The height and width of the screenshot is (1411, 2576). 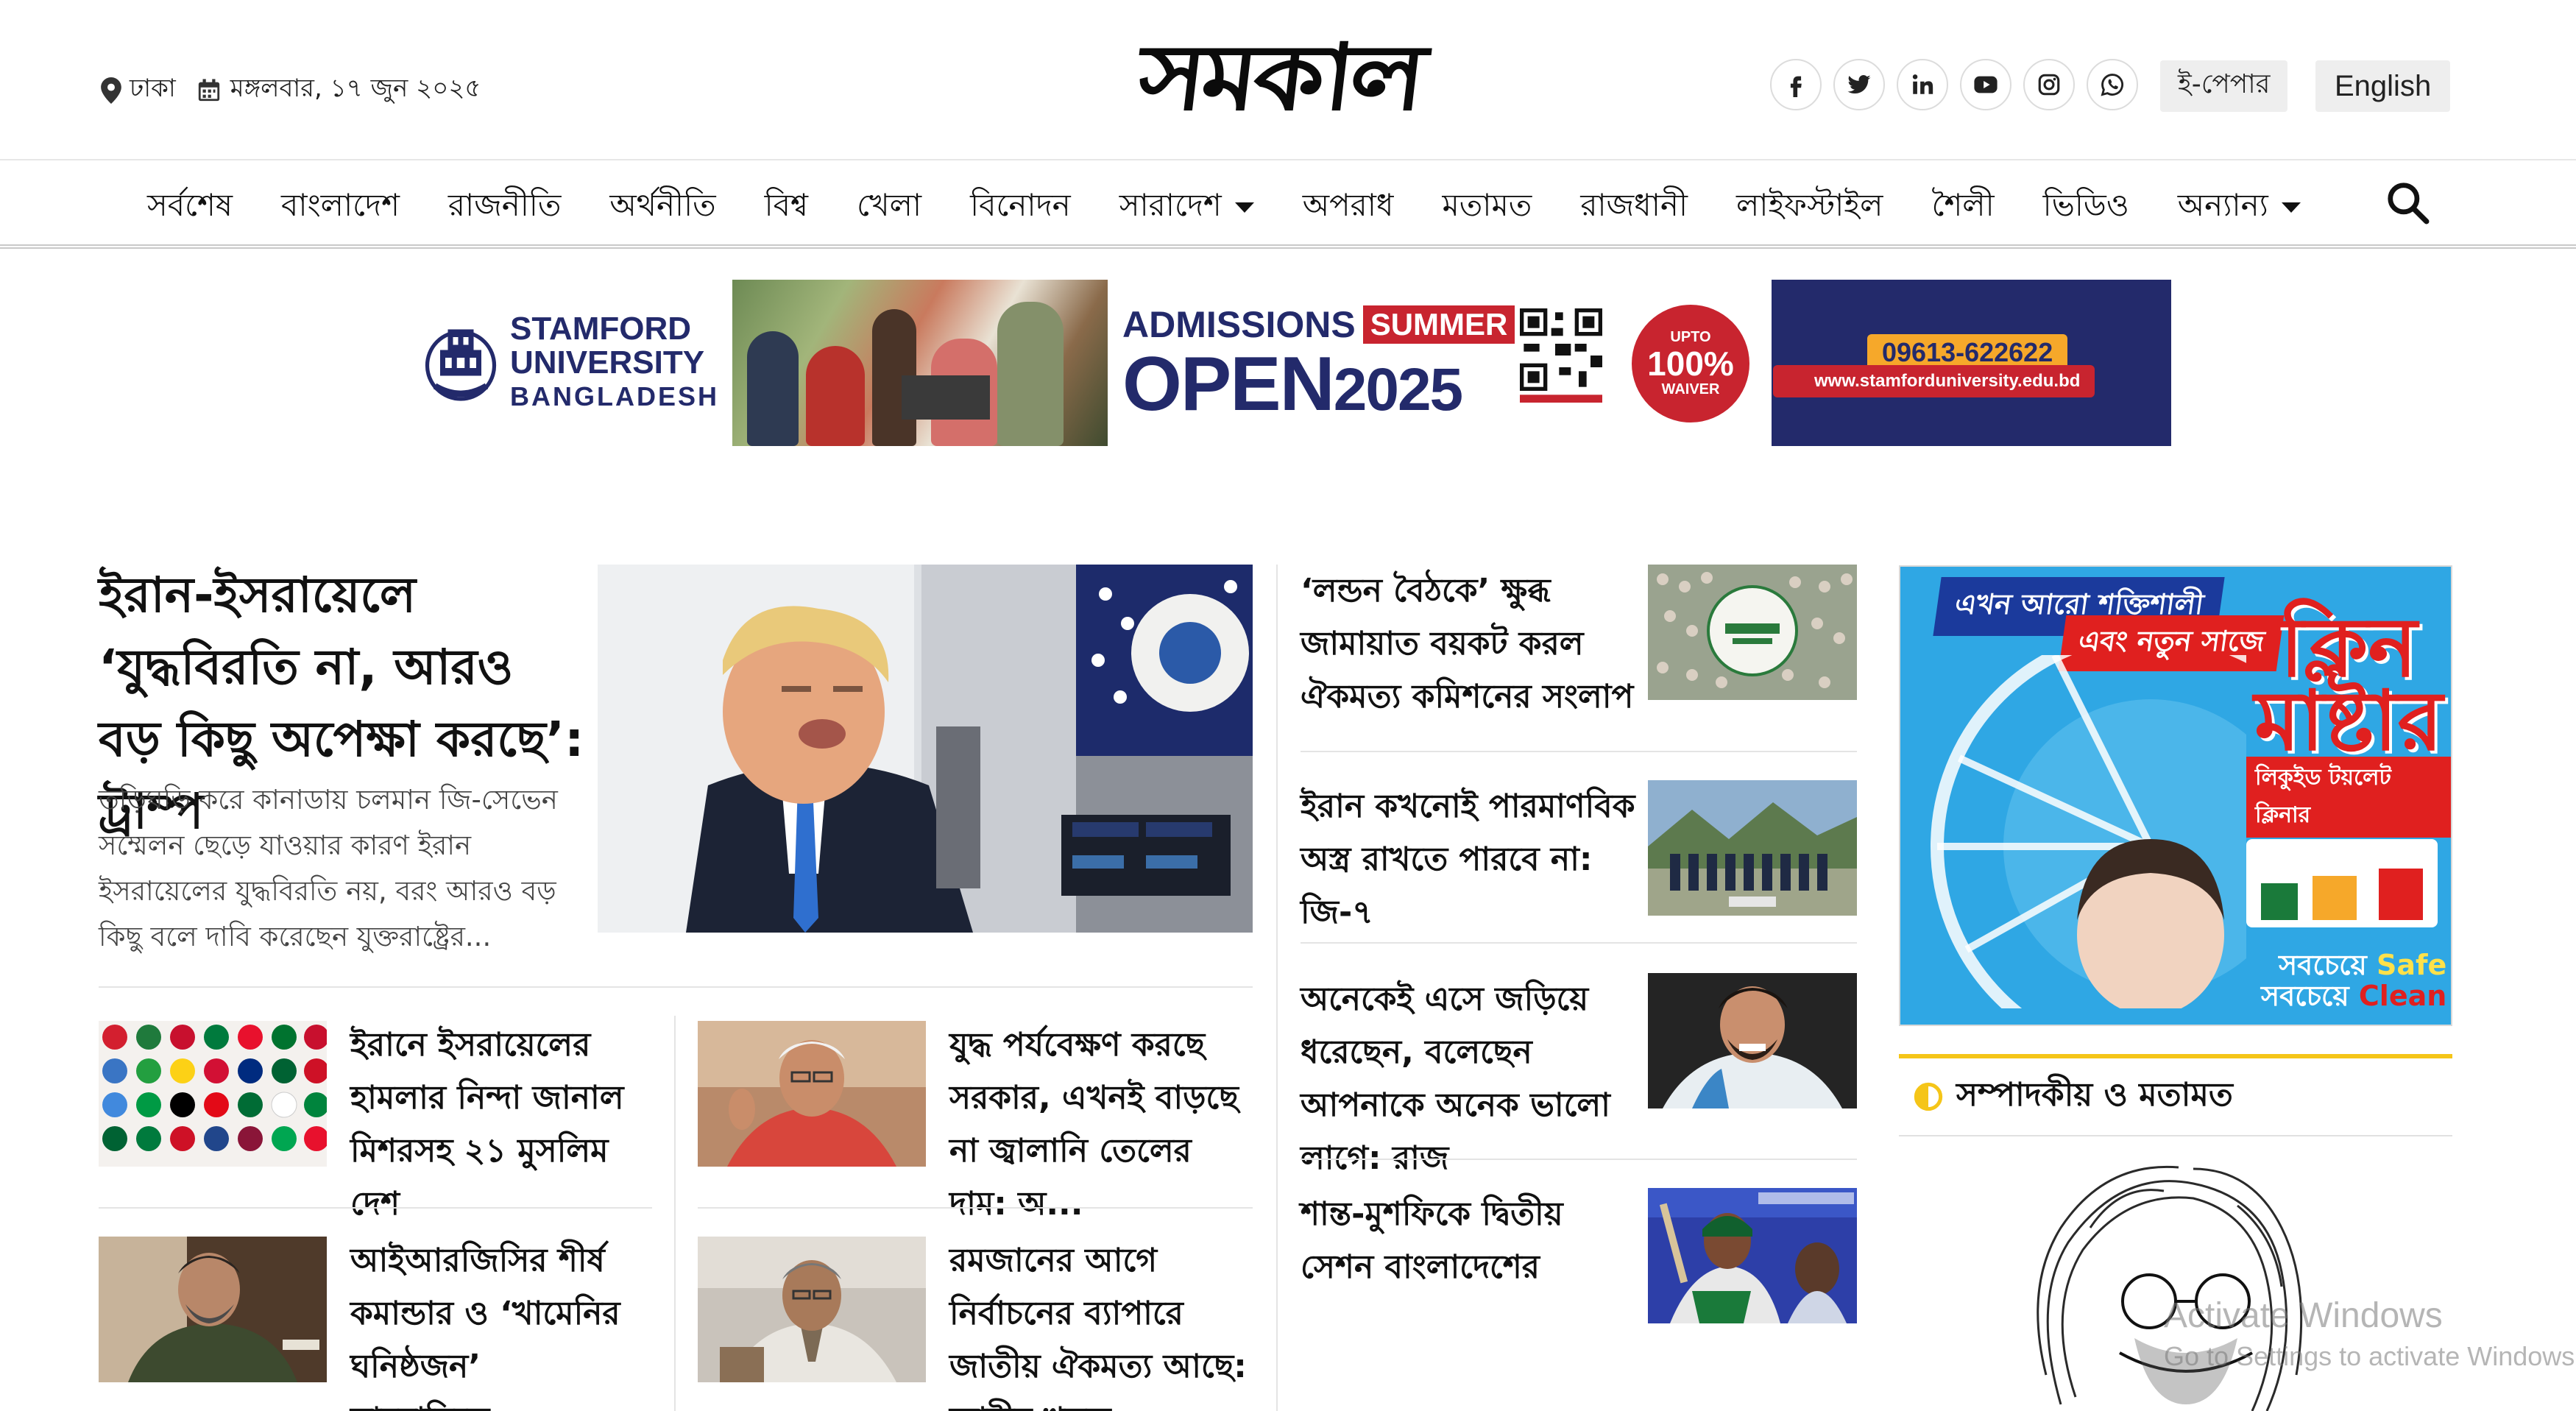 What do you see at coordinates (2112, 84) in the screenshot?
I see `whatsapp-icon` at bounding box center [2112, 84].